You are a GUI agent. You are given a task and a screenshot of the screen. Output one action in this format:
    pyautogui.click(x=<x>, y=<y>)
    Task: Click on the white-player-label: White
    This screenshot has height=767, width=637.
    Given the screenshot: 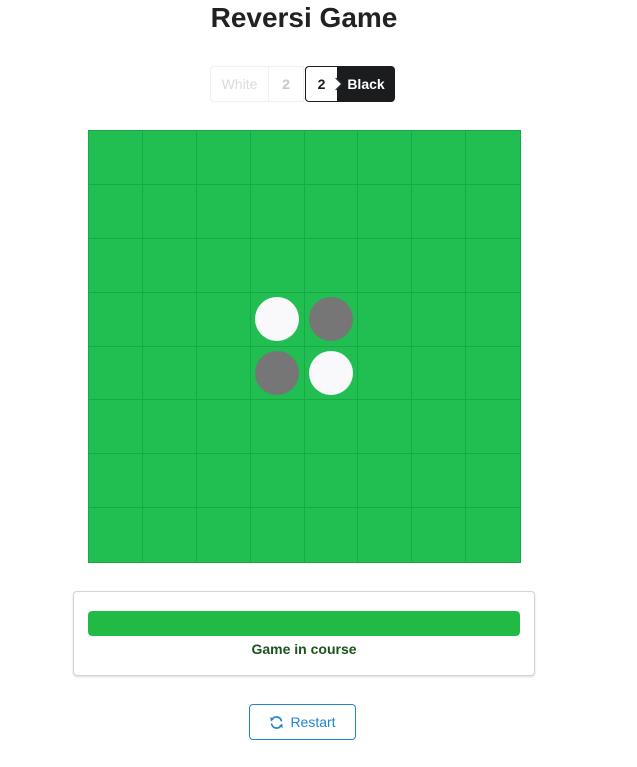 What is the action you would take?
    pyautogui.click(x=239, y=84)
    